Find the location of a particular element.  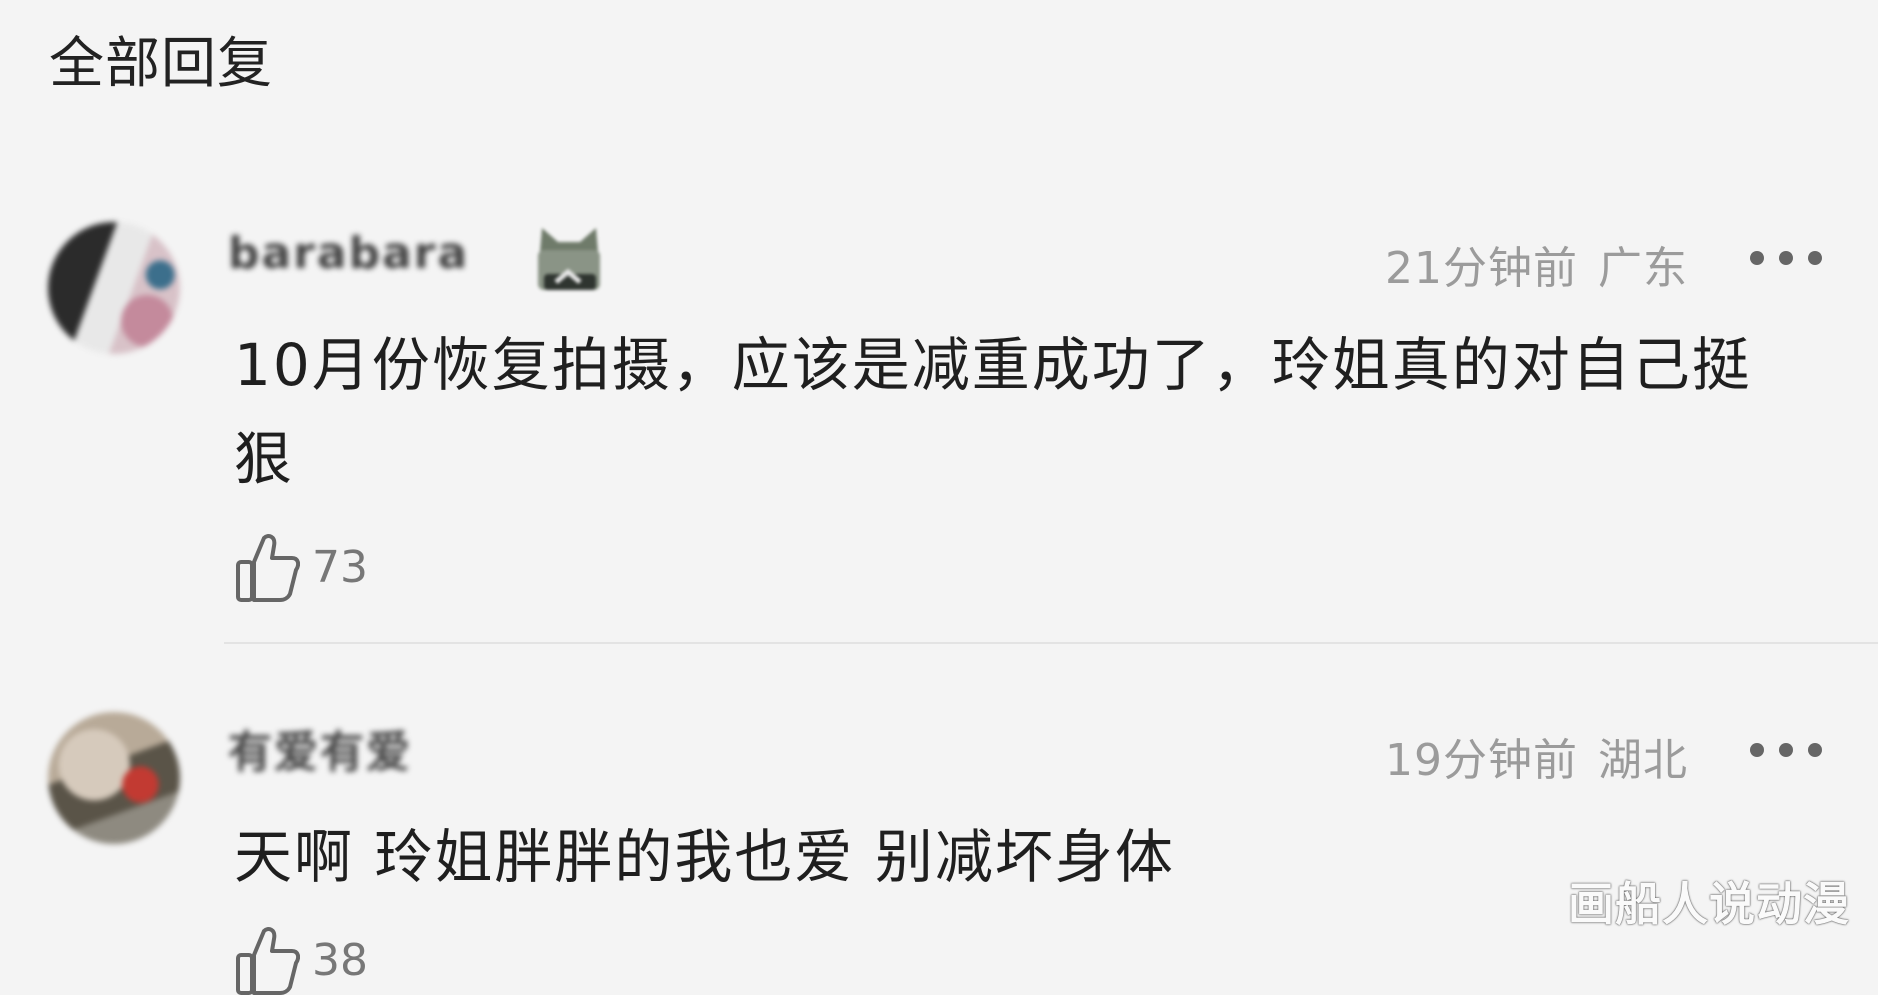

comment-username: 有爱有爱 is located at coordinates (320, 748).